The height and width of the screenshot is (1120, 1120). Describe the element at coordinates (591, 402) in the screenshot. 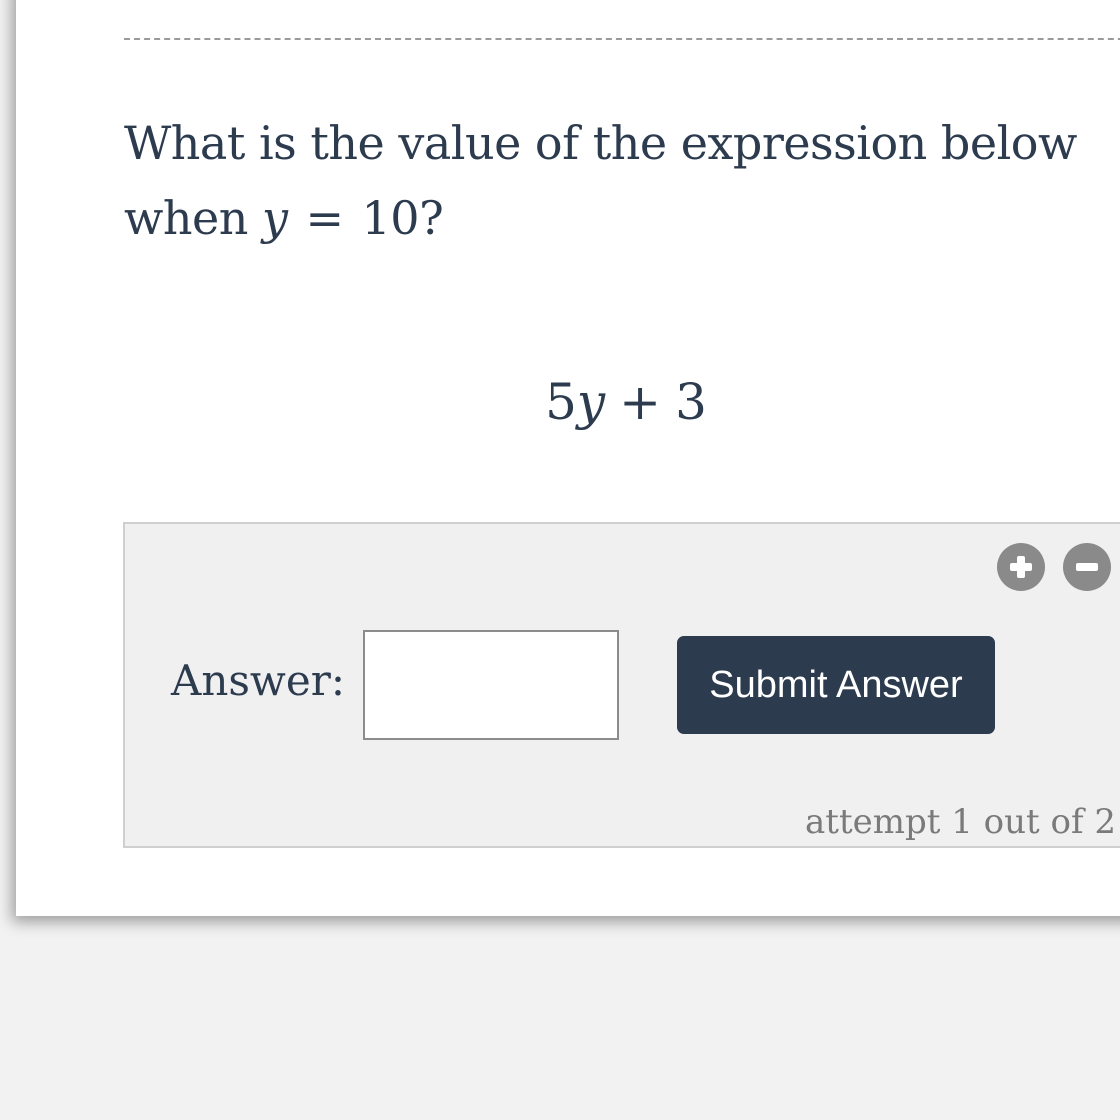

I see `expression-variable: y` at that location.